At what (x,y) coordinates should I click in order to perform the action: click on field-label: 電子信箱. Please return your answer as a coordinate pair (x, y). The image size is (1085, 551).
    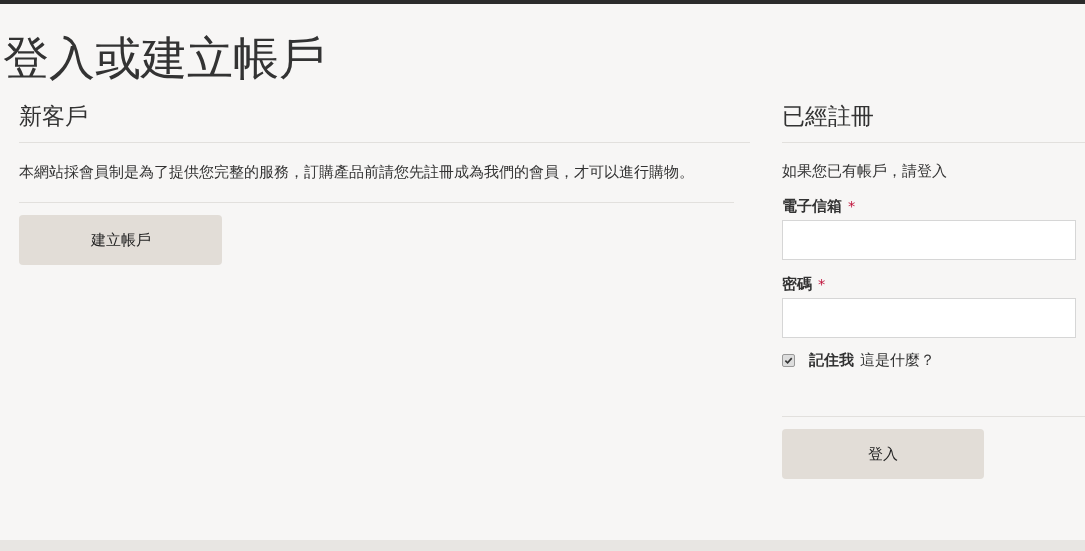
    Looking at the image, I should click on (812, 206).